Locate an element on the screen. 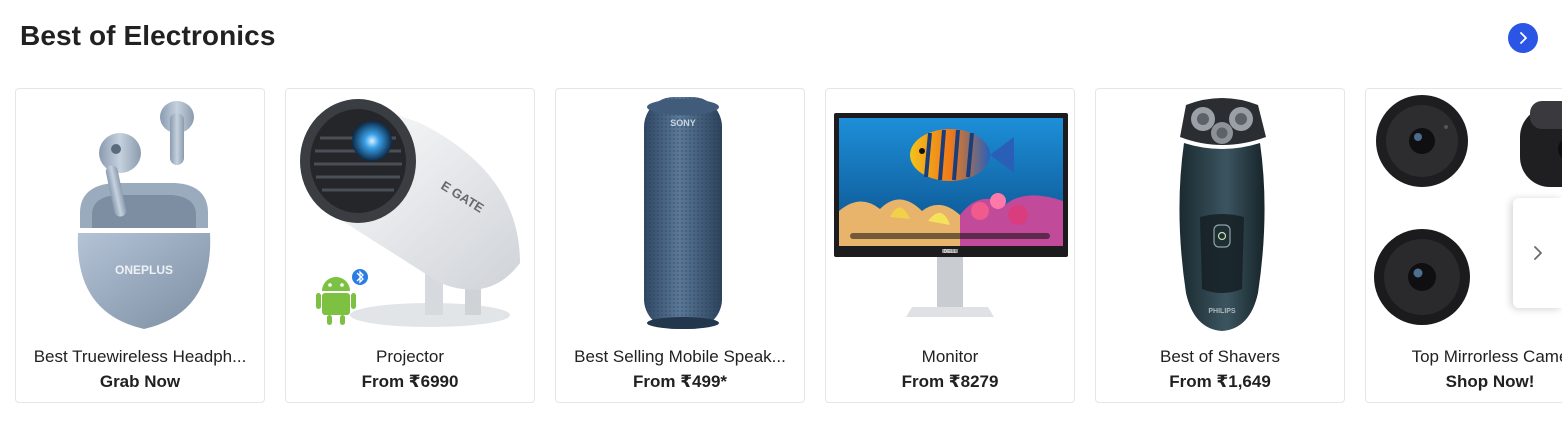  card-label: Projector is located at coordinates (410, 356).